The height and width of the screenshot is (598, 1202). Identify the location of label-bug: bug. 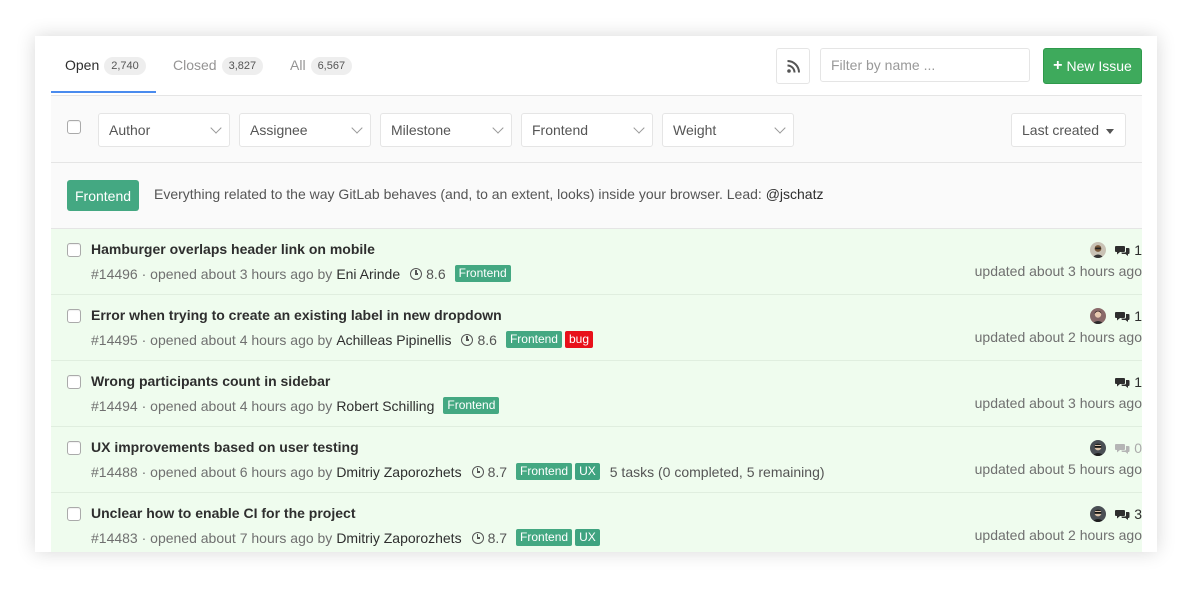
(579, 339).